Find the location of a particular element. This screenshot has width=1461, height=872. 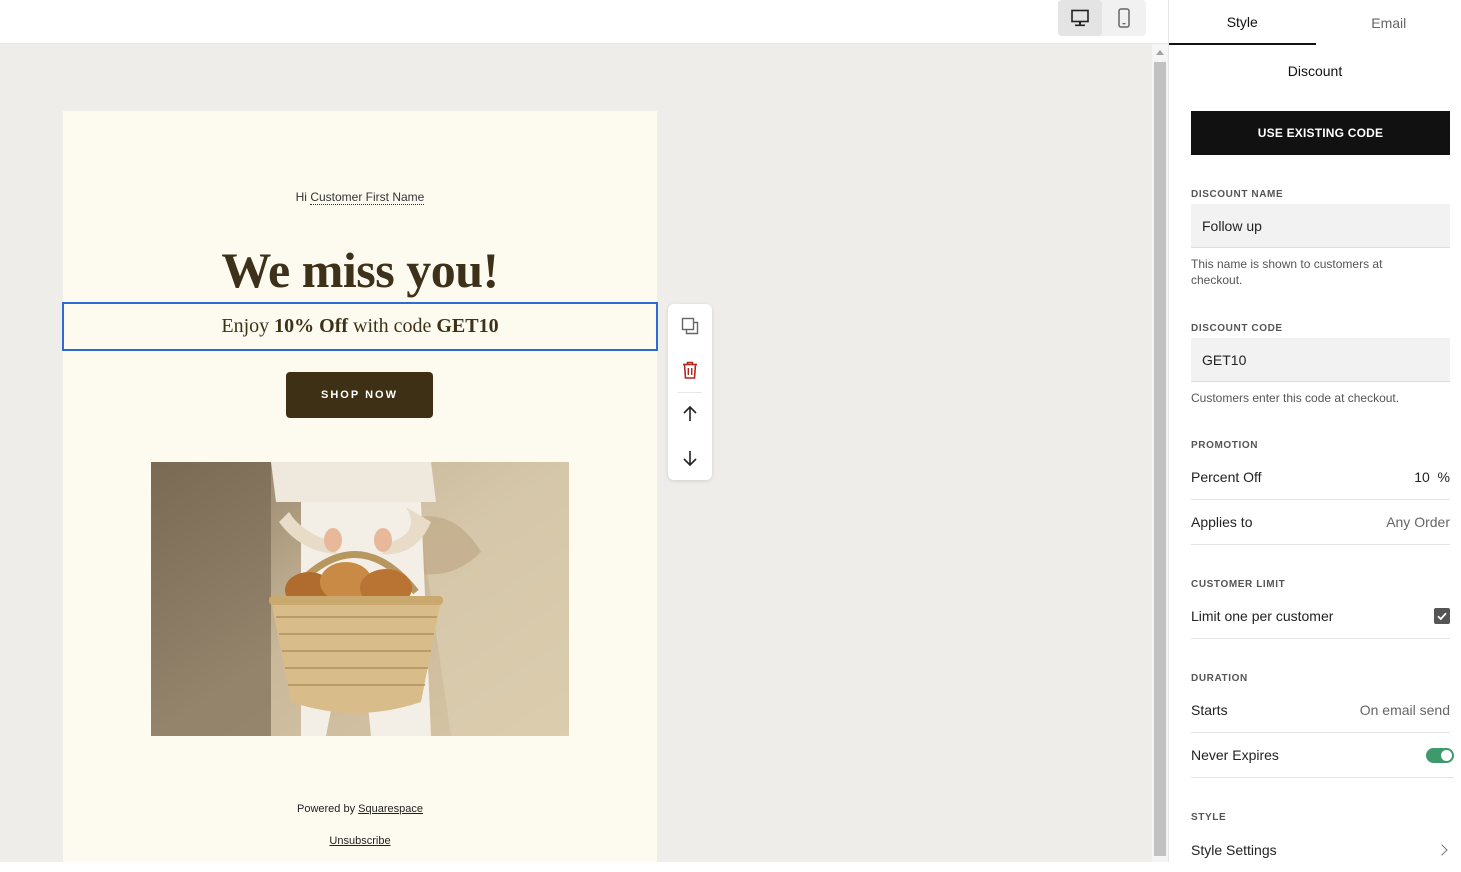

checkmark-icon is located at coordinates (1442, 616).